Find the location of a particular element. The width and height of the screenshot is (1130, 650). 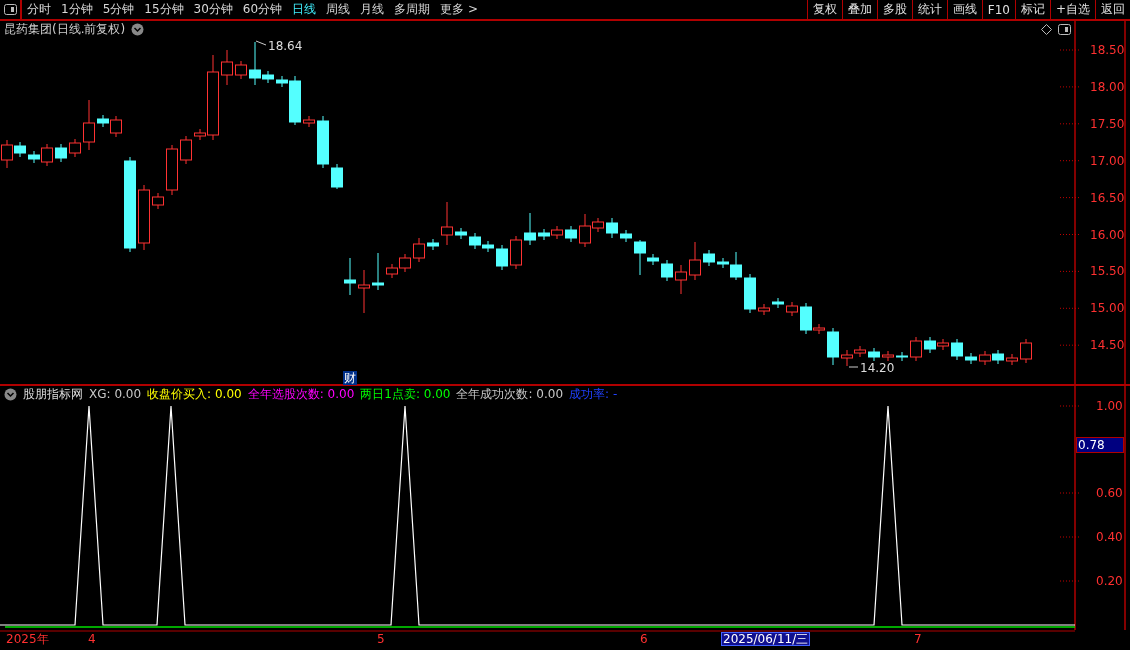

toolbar-button: 画线 is located at coordinates (964, 9).